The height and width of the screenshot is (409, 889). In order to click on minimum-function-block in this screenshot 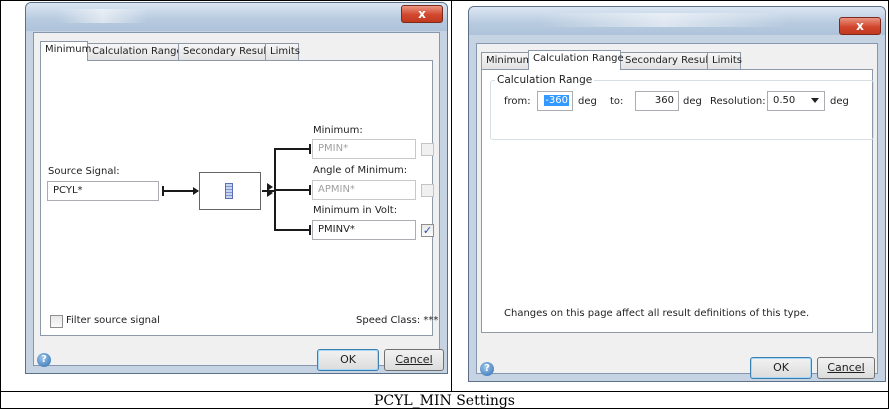, I will do `click(230, 191)`.